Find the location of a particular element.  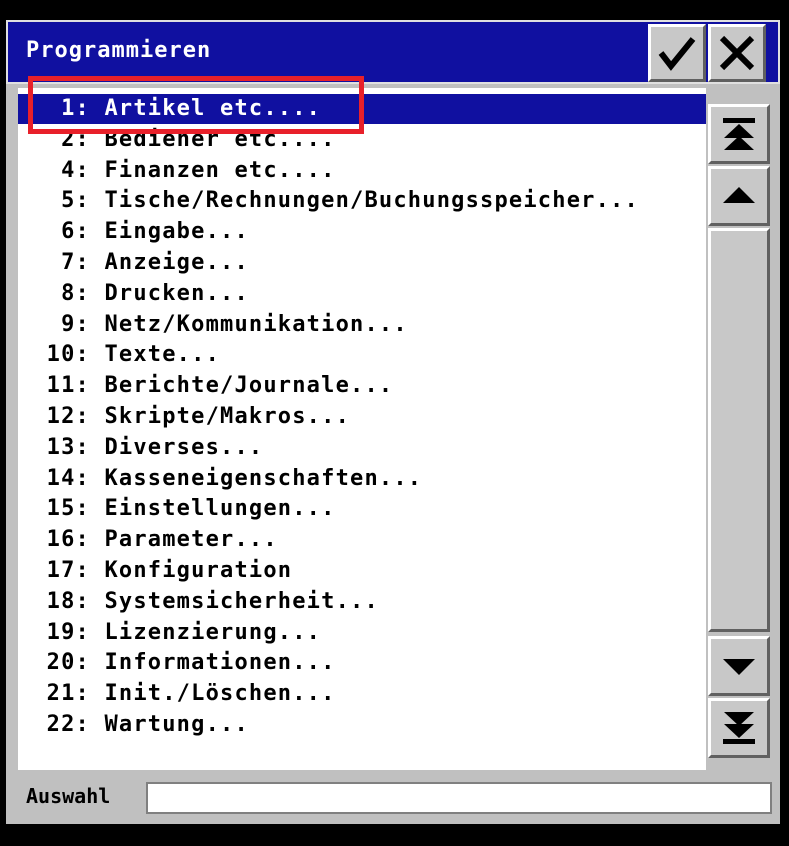

menu-item-number: 10: is located at coordinates (68, 355).